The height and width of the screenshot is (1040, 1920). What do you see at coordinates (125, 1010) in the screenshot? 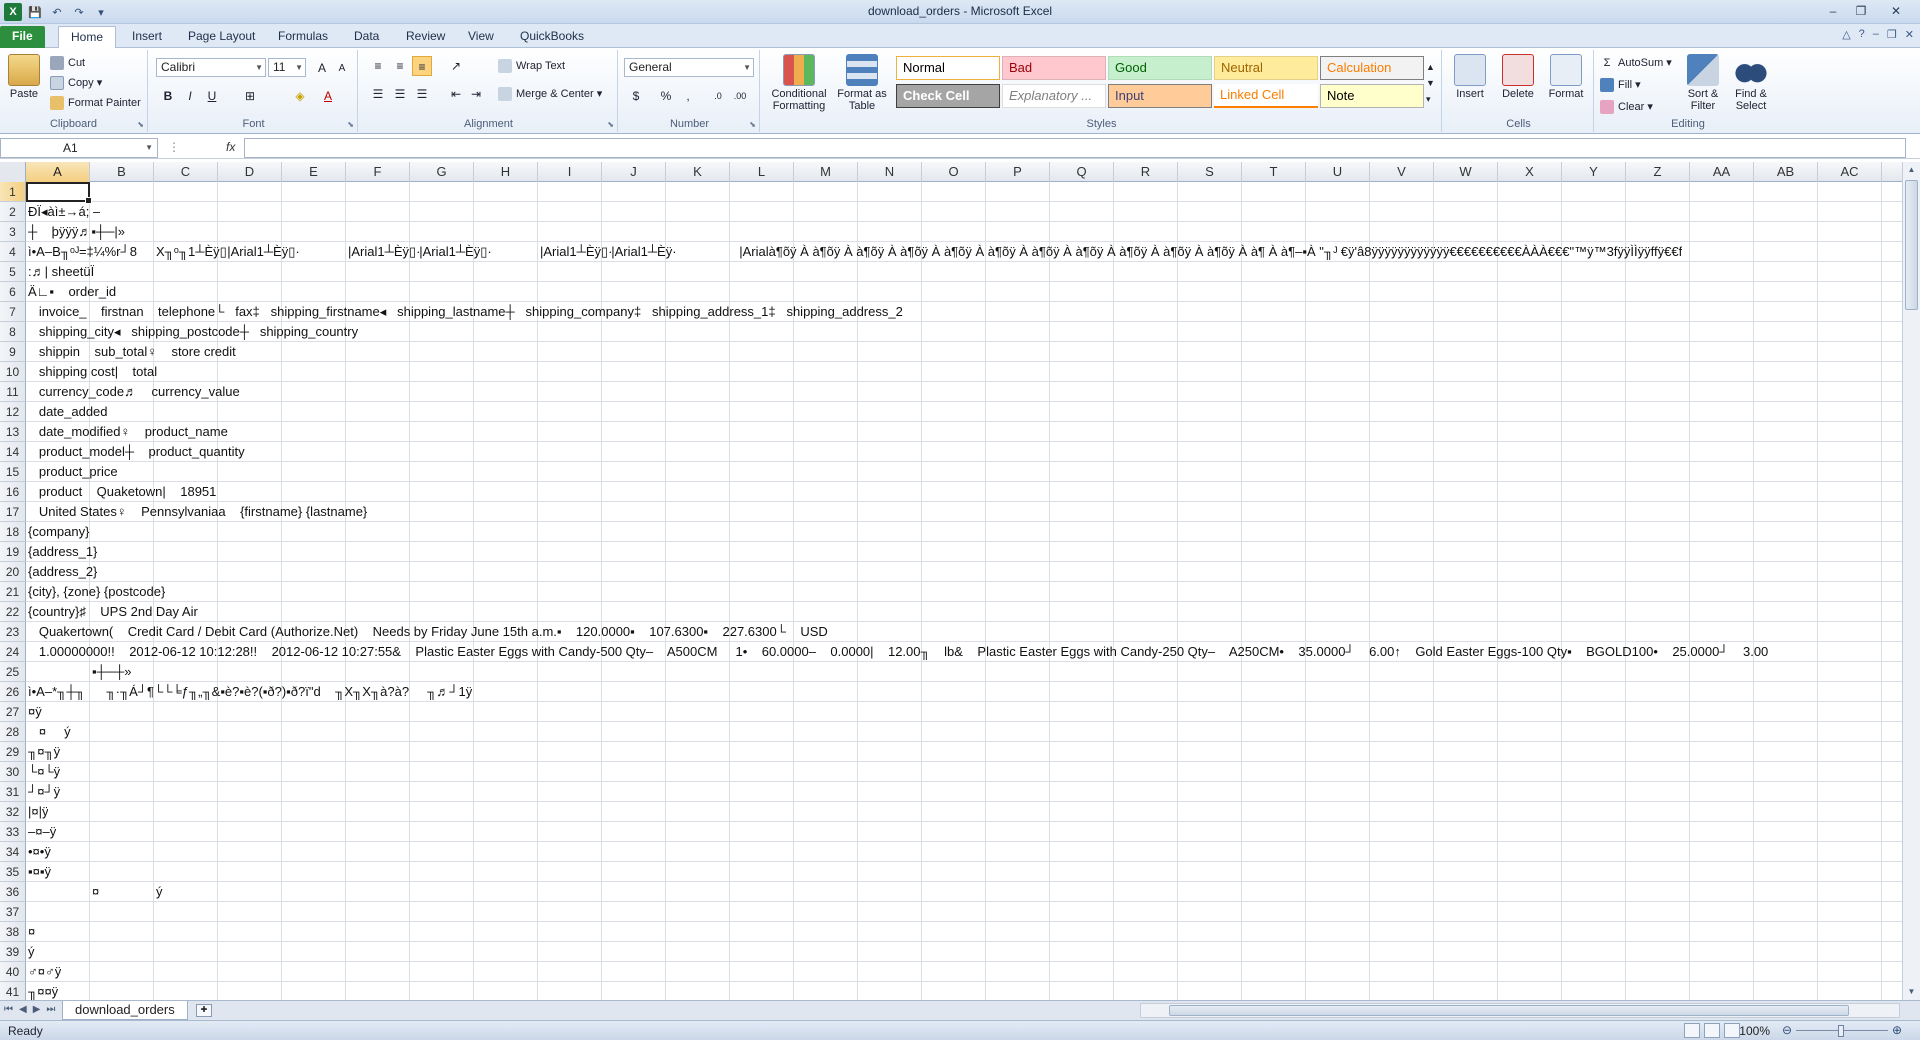
I see `sheet-tab-download-orders: download_orders` at bounding box center [125, 1010].